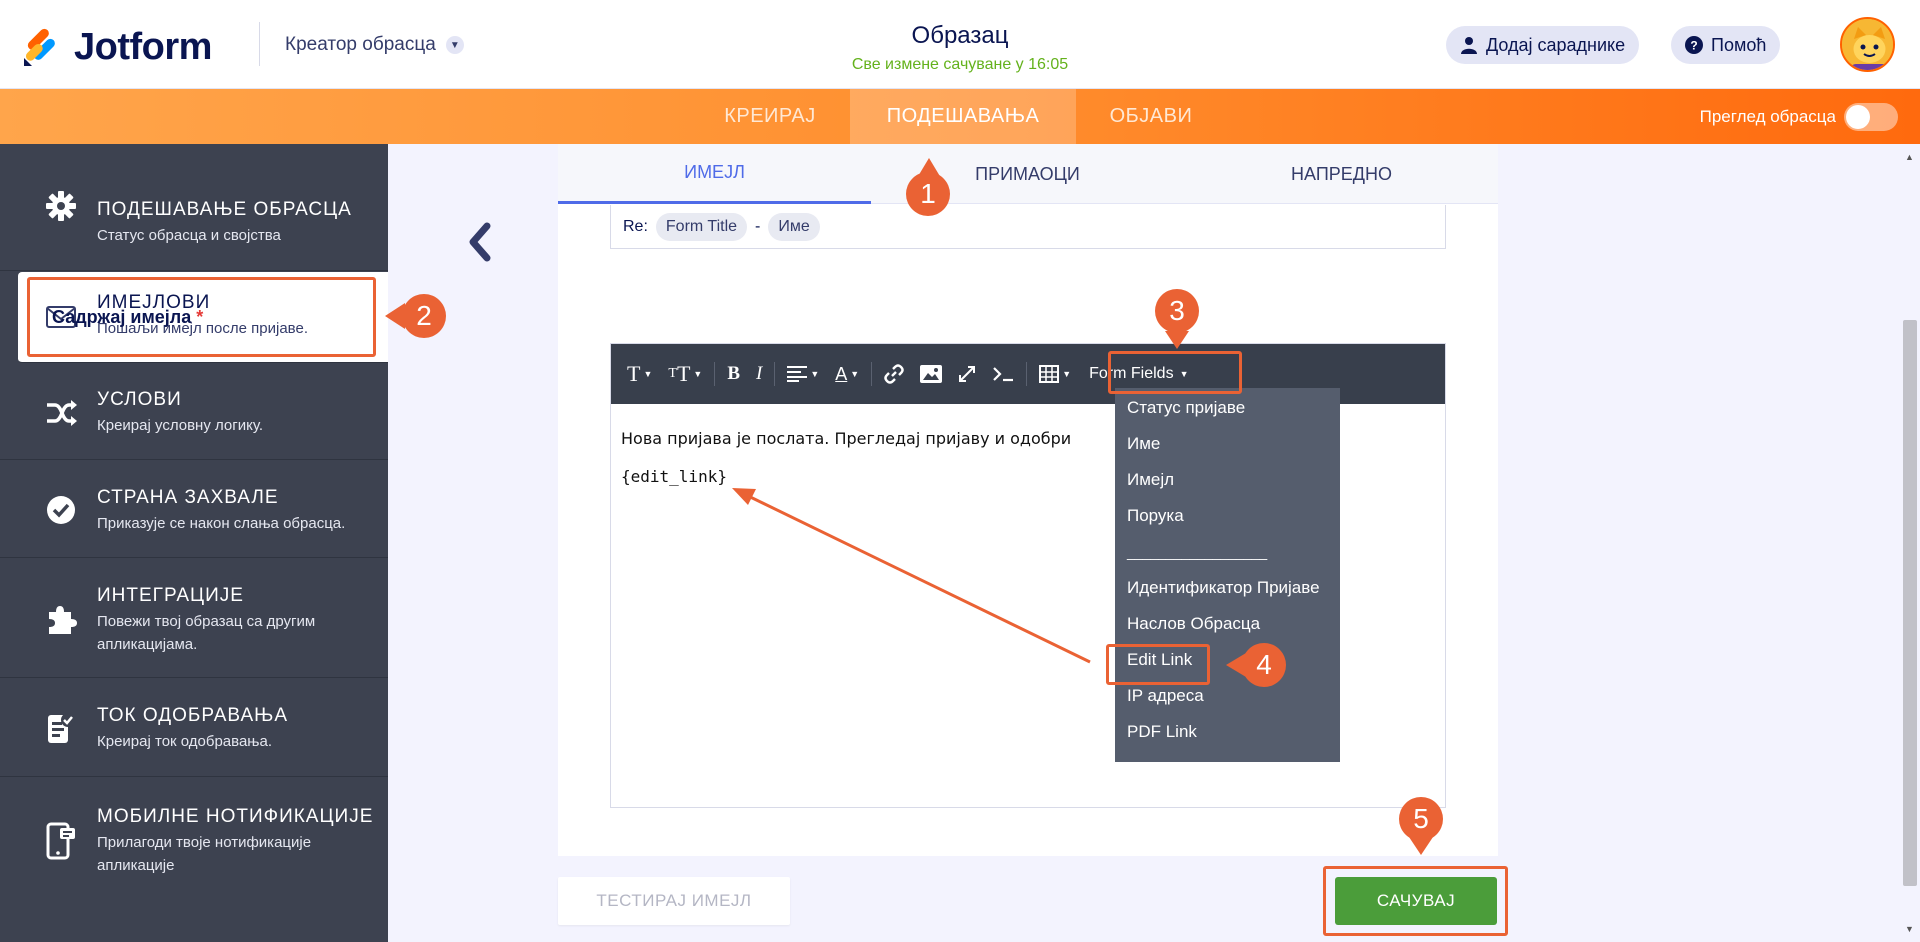 This screenshot has height=942, width=1920. What do you see at coordinates (184, 741) in the screenshot?
I see `sidebar-item-desc: Креирај ток одобравања.` at bounding box center [184, 741].